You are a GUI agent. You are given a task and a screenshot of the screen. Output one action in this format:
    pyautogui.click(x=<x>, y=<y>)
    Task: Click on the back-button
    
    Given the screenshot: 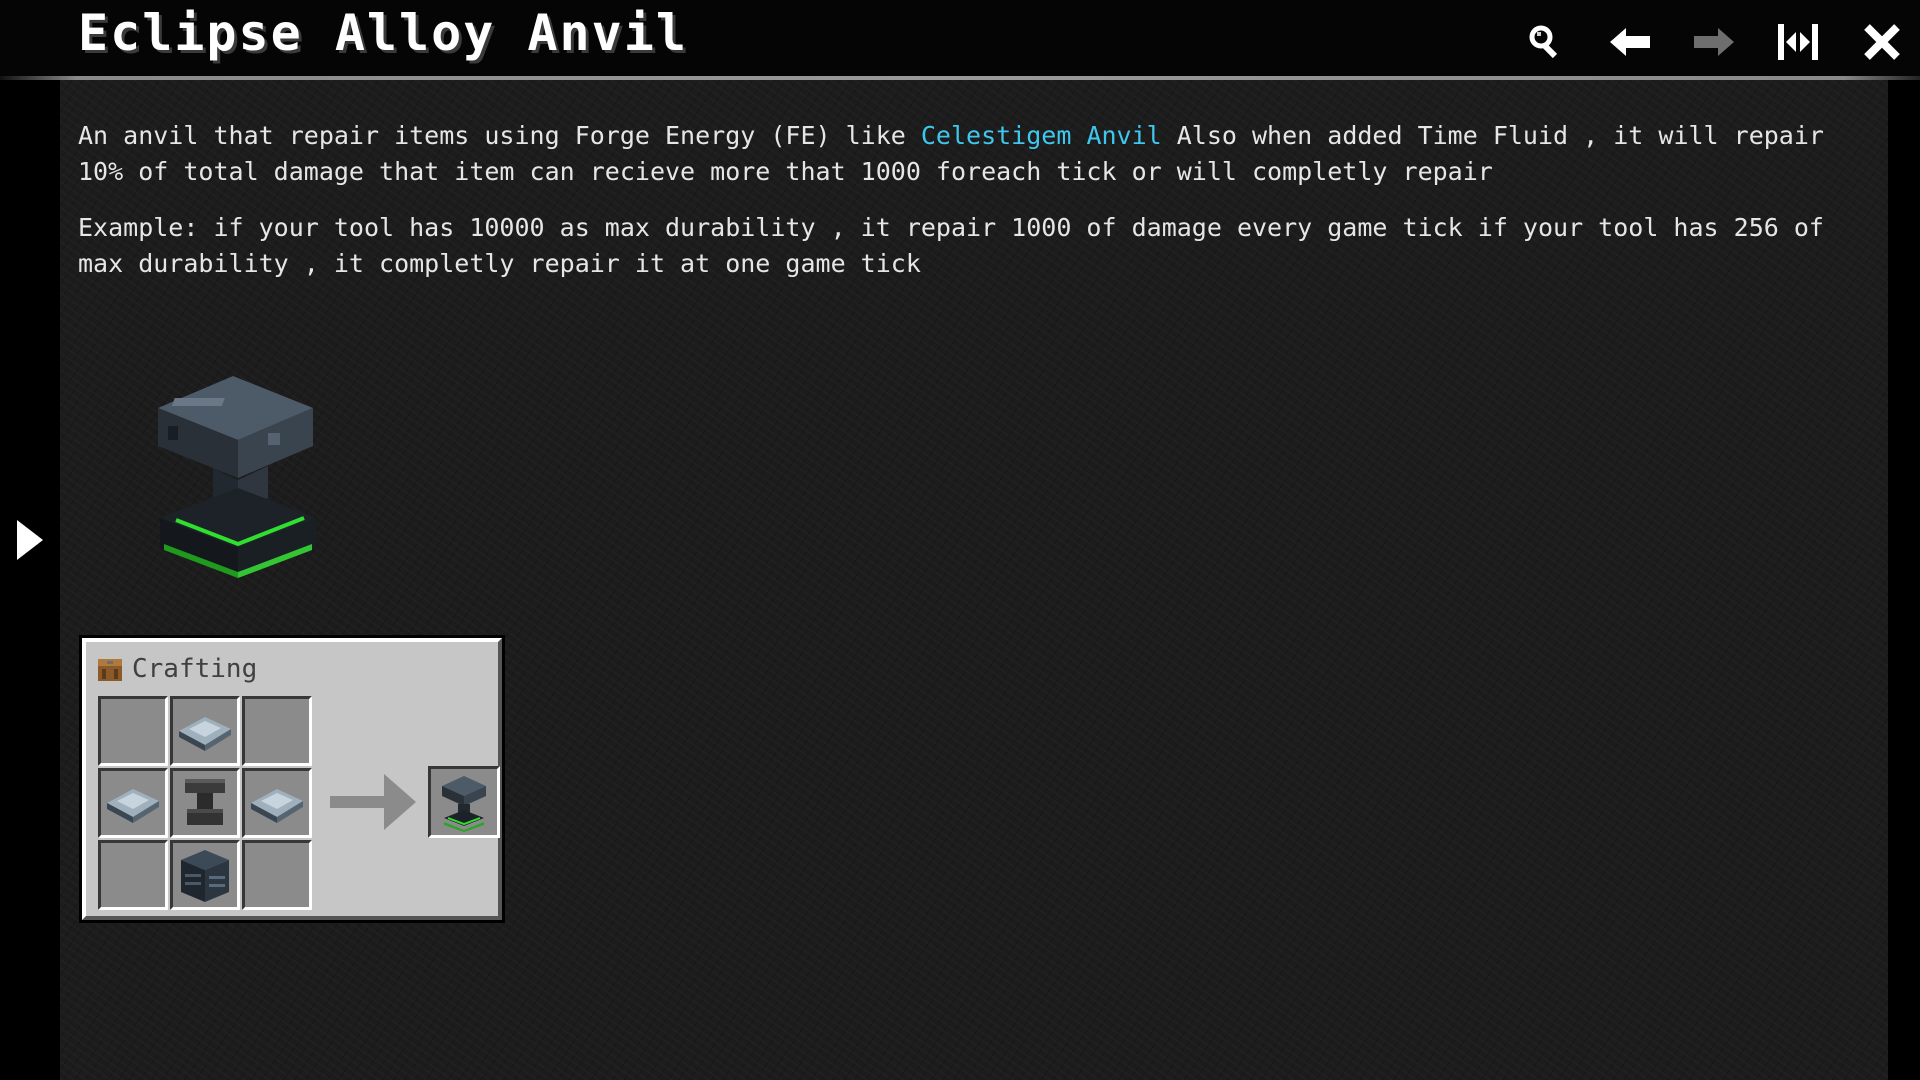 What is the action you would take?
    pyautogui.click(x=1630, y=42)
    